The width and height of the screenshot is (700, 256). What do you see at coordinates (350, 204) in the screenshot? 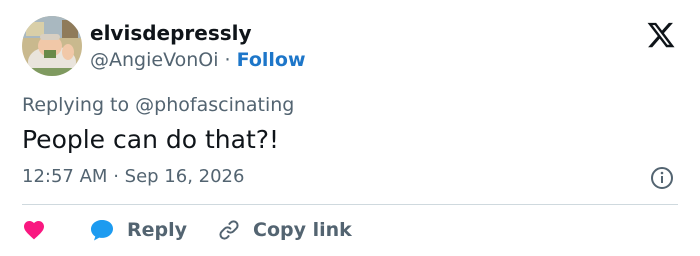
I see `divider` at bounding box center [350, 204].